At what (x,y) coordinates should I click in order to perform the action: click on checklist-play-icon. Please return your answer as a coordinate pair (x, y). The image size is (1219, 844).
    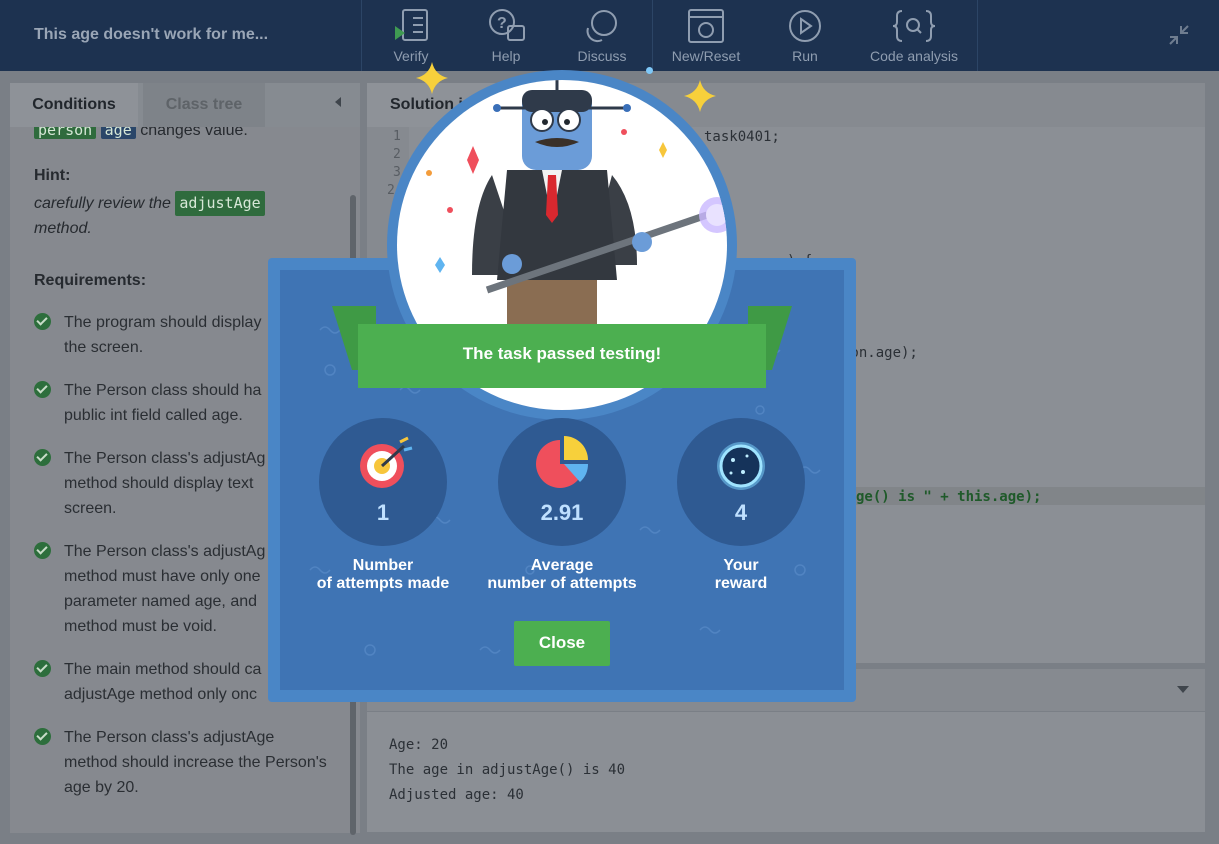
    Looking at the image, I should click on (411, 25).